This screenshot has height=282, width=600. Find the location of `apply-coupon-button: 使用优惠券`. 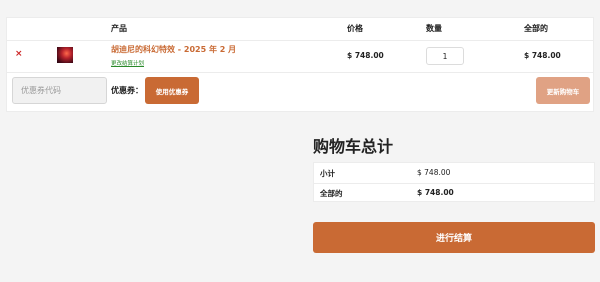

apply-coupon-button: 使用优惠券 is located at coordinates (172, 90).